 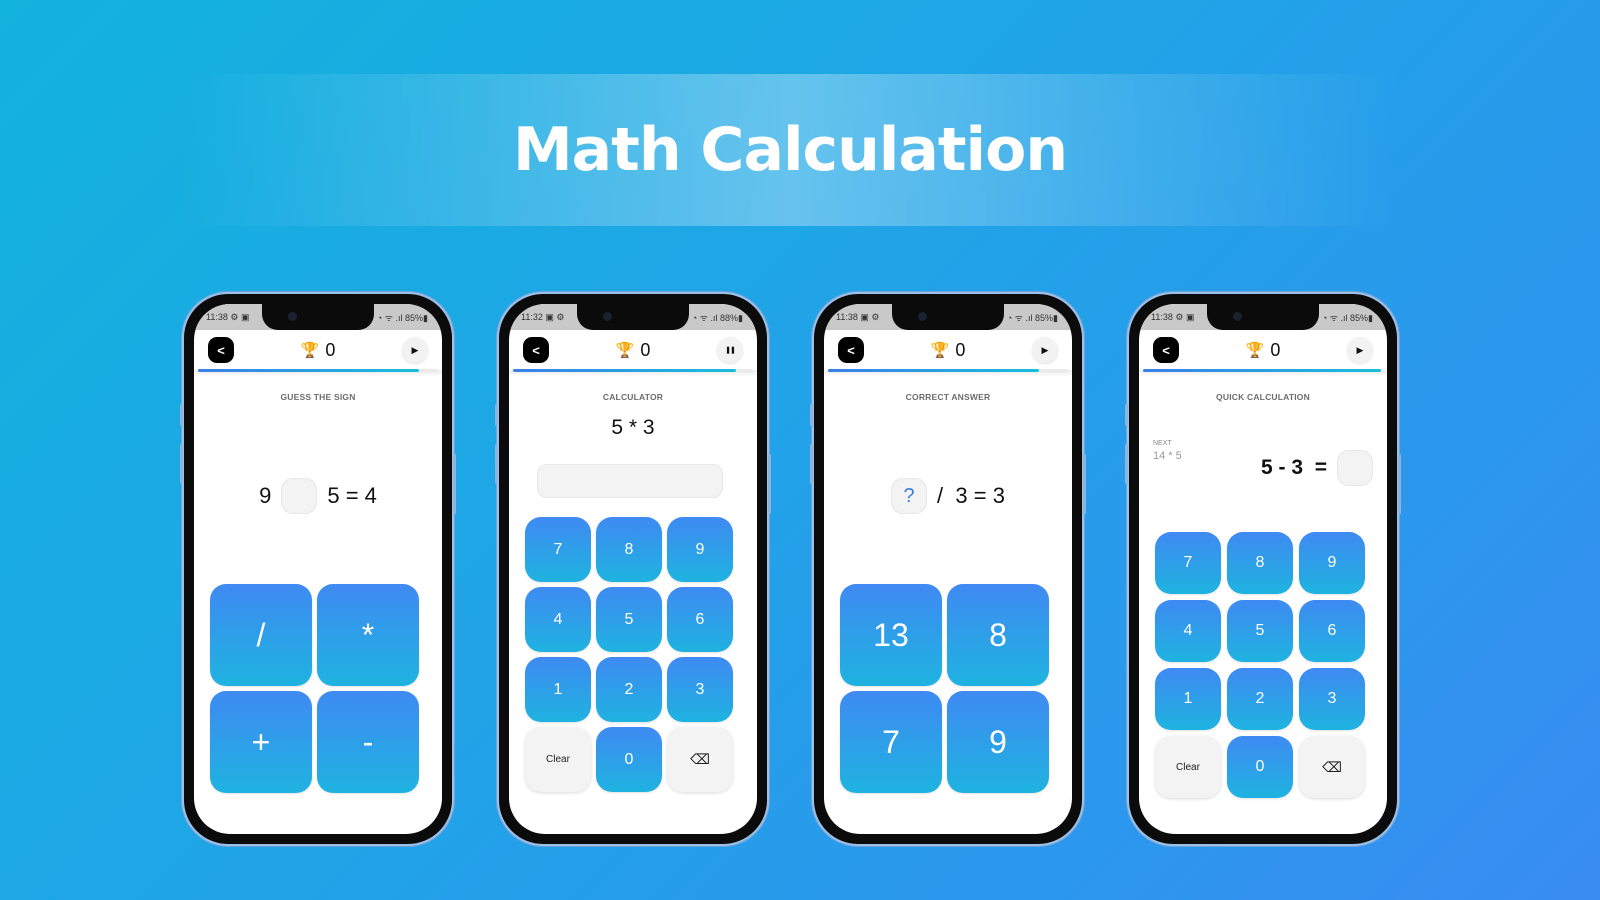 I want to click on next-value: 14 * 5, so click(x=1167, y=456).